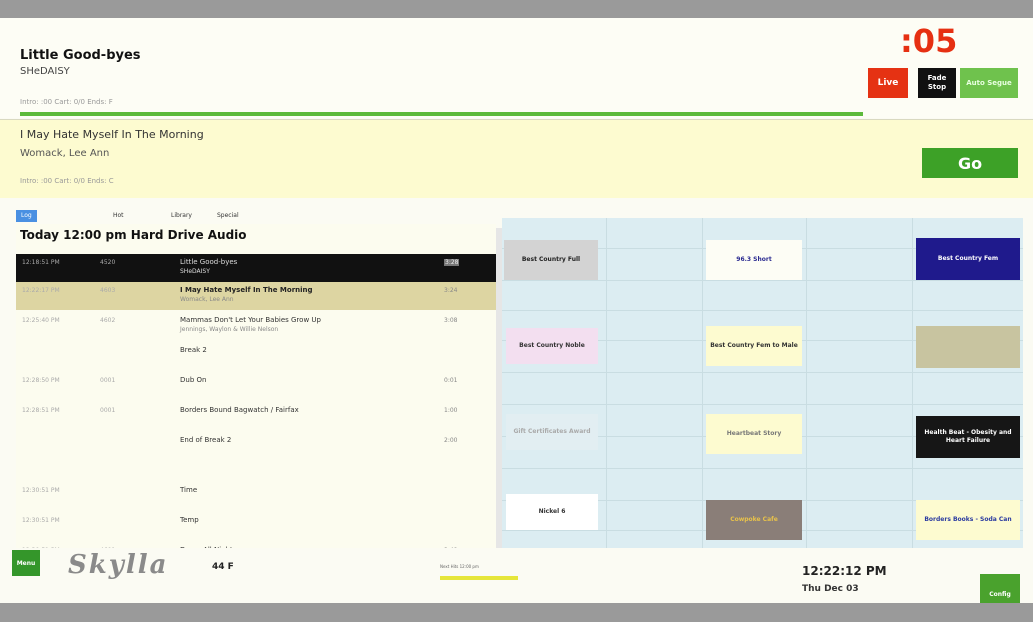  I want to click on hot-button: Best Country Fem, so click(968, 259).